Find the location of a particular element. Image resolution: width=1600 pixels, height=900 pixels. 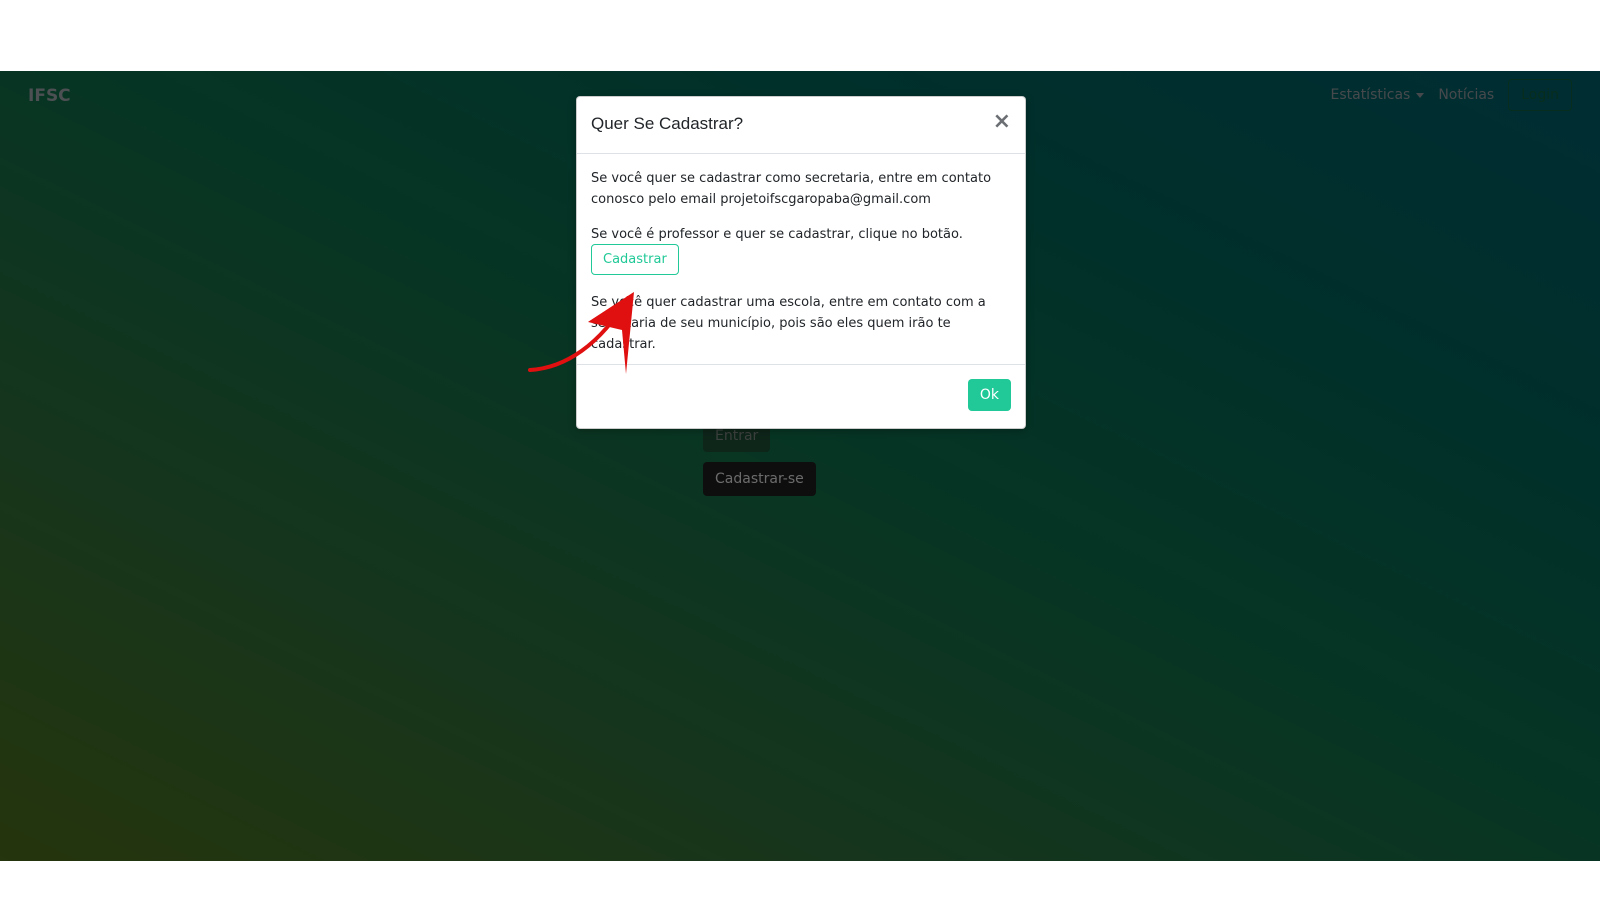

close-icon: × is located at coordinates (1002, 122).